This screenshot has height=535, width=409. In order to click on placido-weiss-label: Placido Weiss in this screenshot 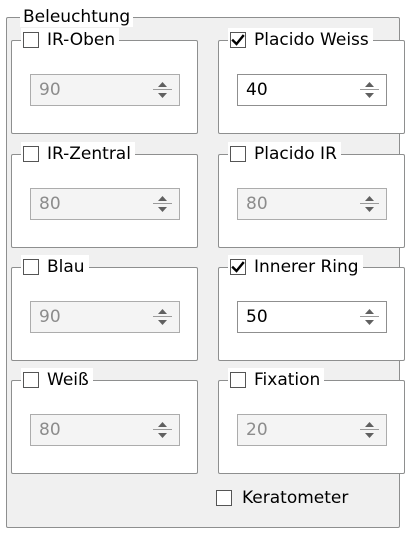, I will do `click(311, 40)`.